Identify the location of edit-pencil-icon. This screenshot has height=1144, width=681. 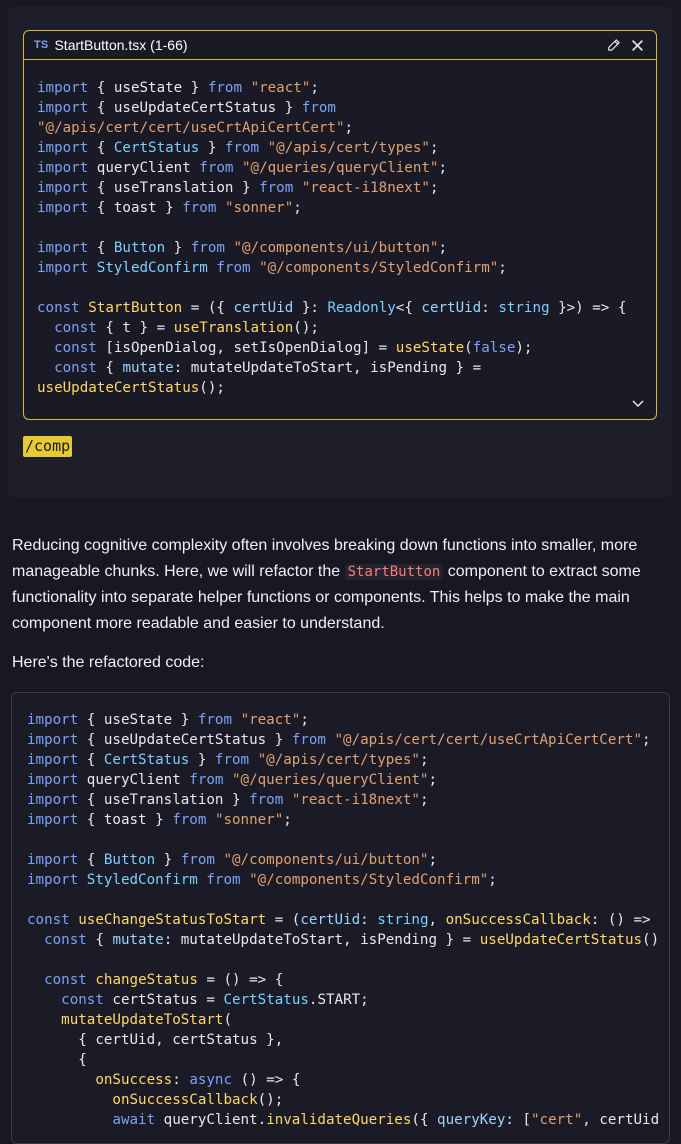
(613, 45).